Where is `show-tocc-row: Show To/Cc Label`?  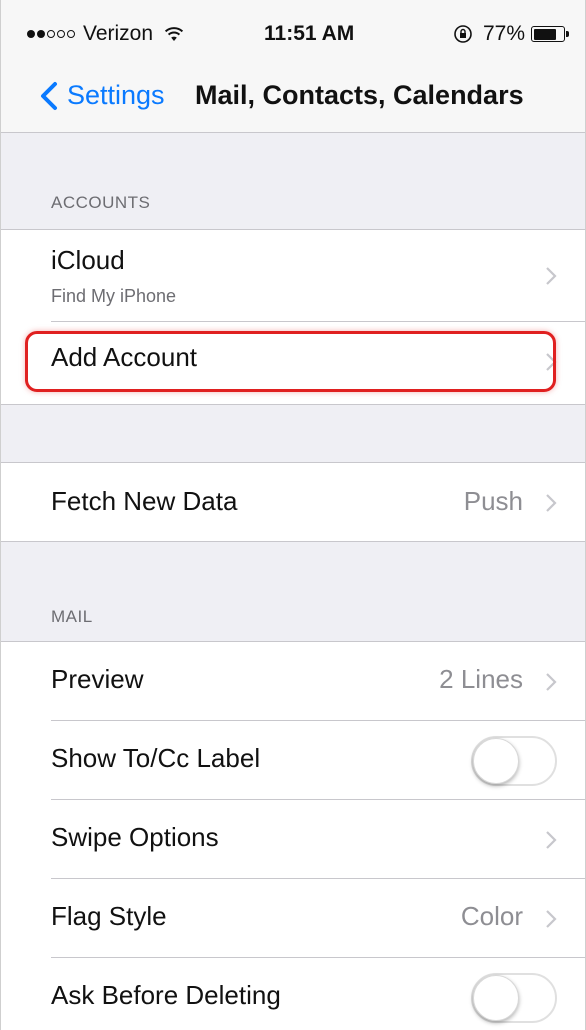
show-tocc-row: Show To/Cc Label is located at coordinates (293, 760).